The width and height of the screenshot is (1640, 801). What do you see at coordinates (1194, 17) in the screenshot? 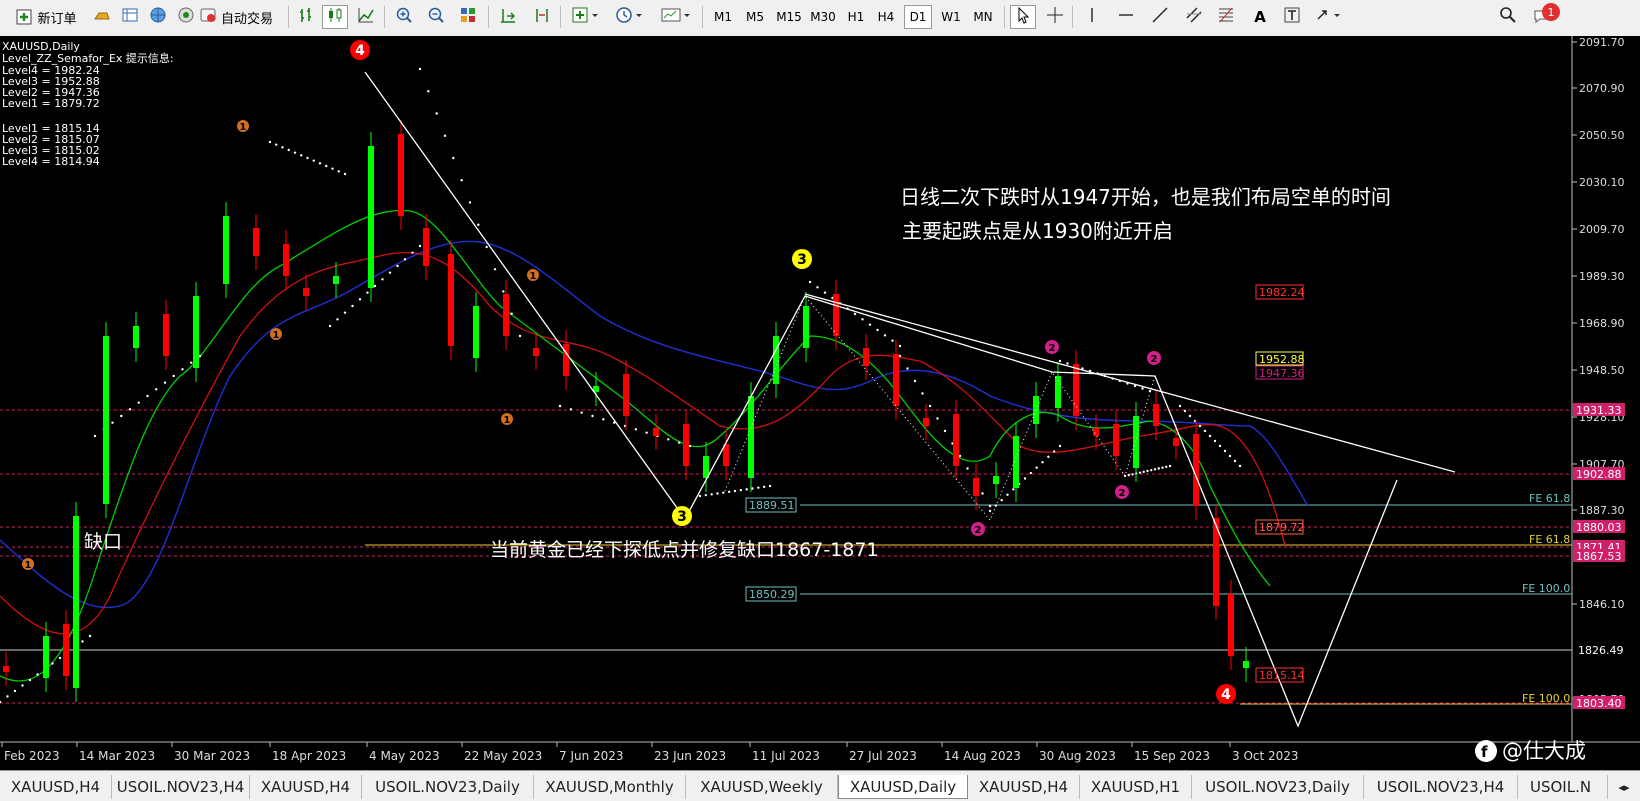
I see `equidistant-channel-tool` at bounding box center [1194, 17].